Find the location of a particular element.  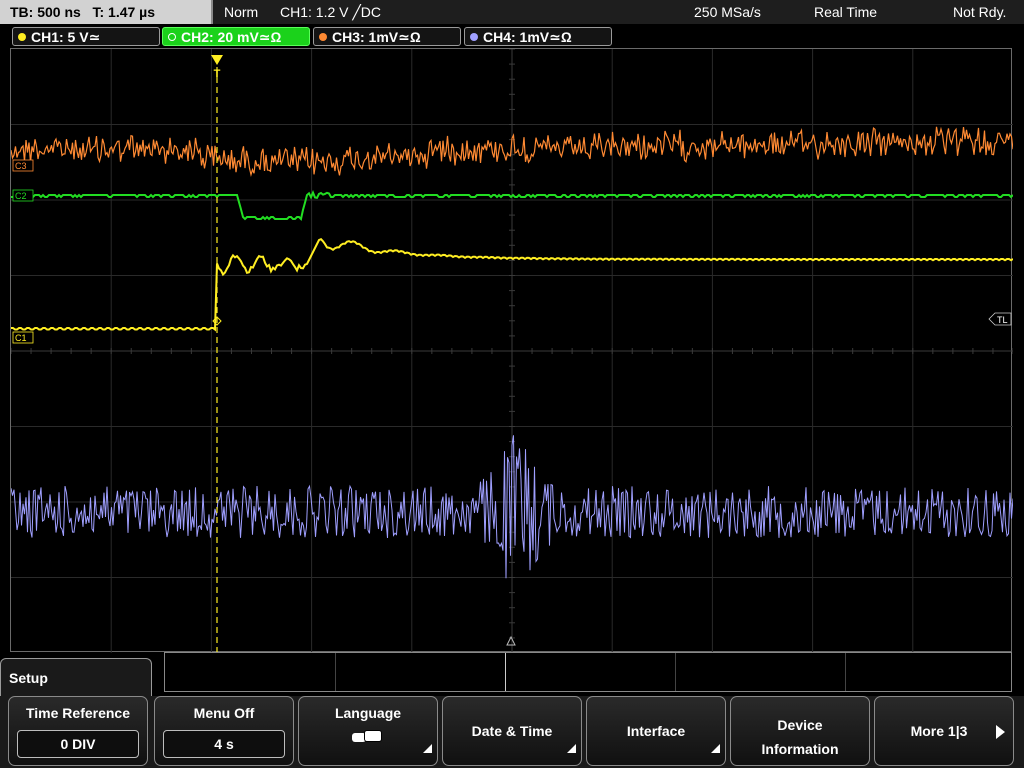

timebase-overview-strip is located at coordinates (588, 672).